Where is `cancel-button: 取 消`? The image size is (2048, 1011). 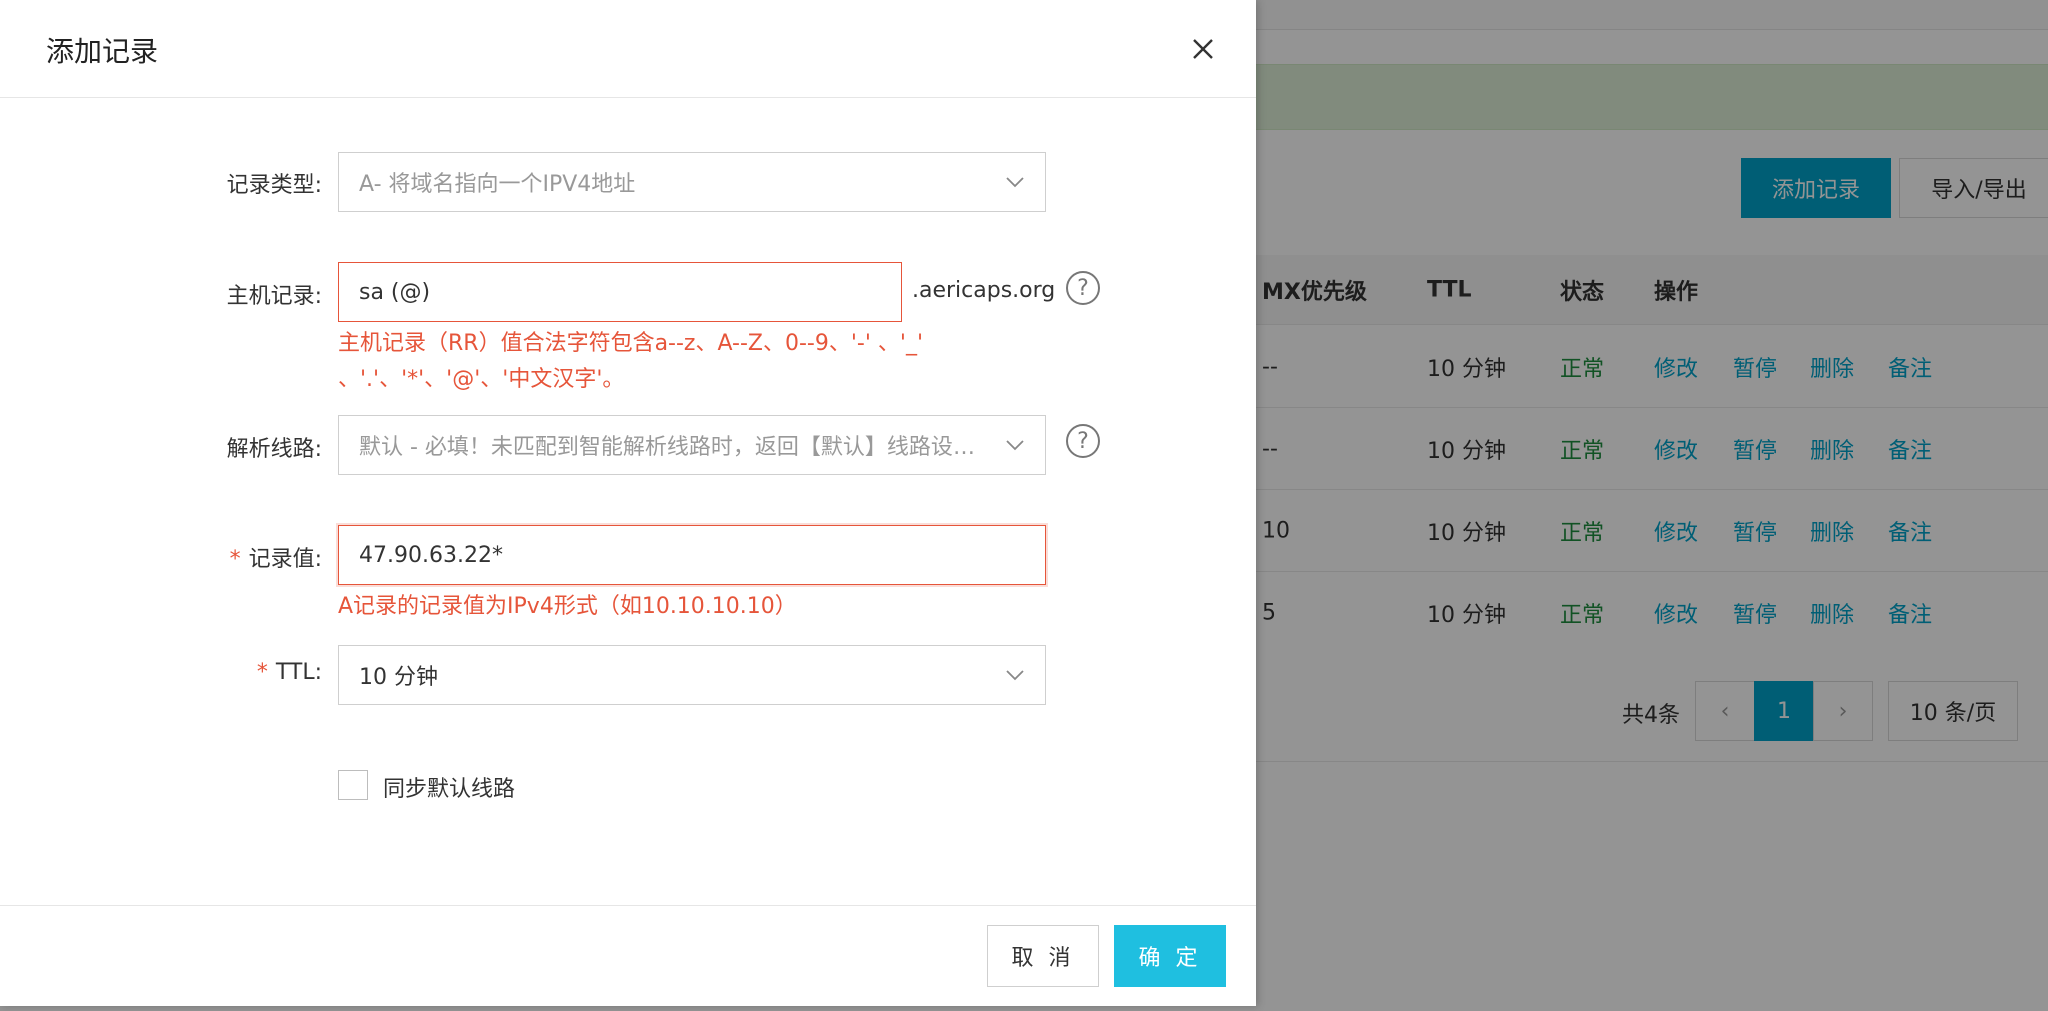
cancel-button: 取 消 is located at coordinates (1043, 956).